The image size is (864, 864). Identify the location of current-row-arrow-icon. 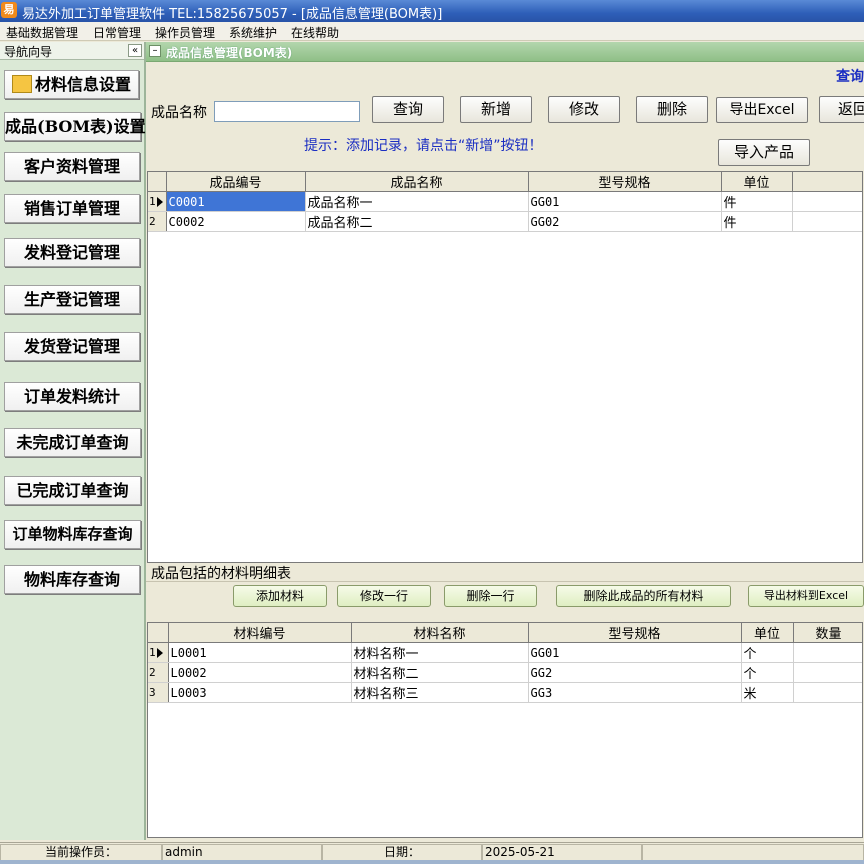
(159, 653).